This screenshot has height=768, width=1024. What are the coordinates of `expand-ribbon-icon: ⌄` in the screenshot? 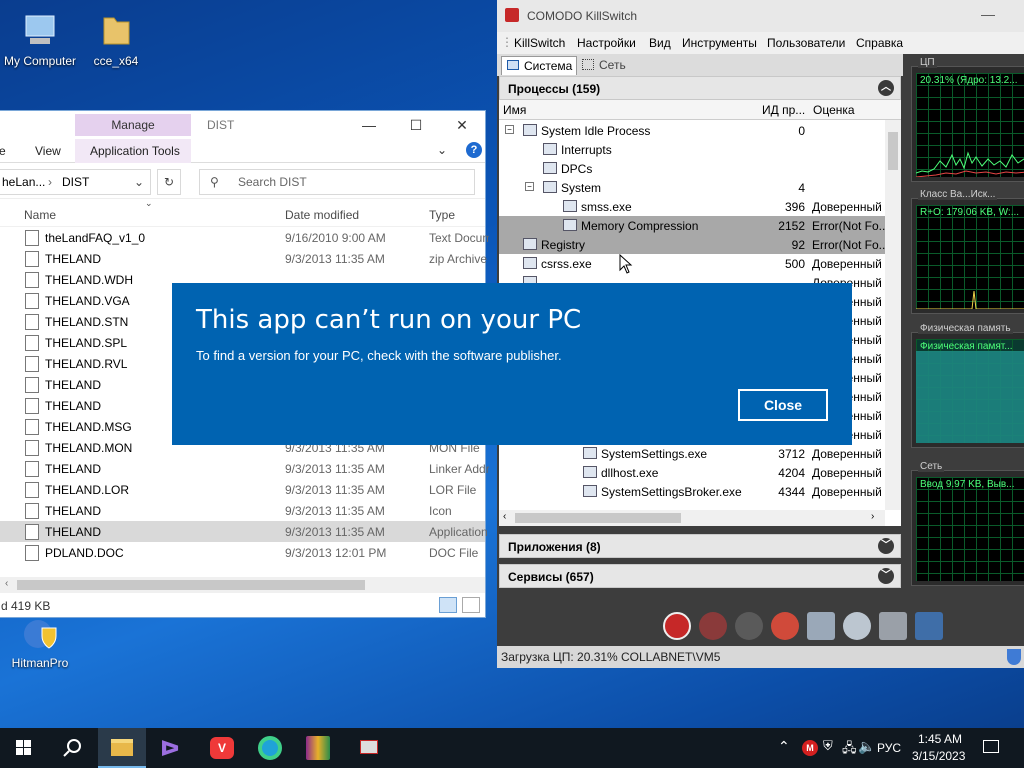 It's located at (442, 150).